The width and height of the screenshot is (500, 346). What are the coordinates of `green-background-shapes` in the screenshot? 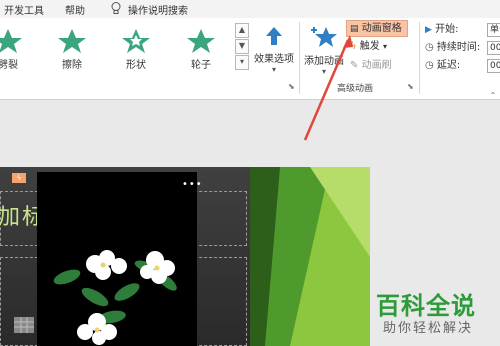 It's located at (310, 256).